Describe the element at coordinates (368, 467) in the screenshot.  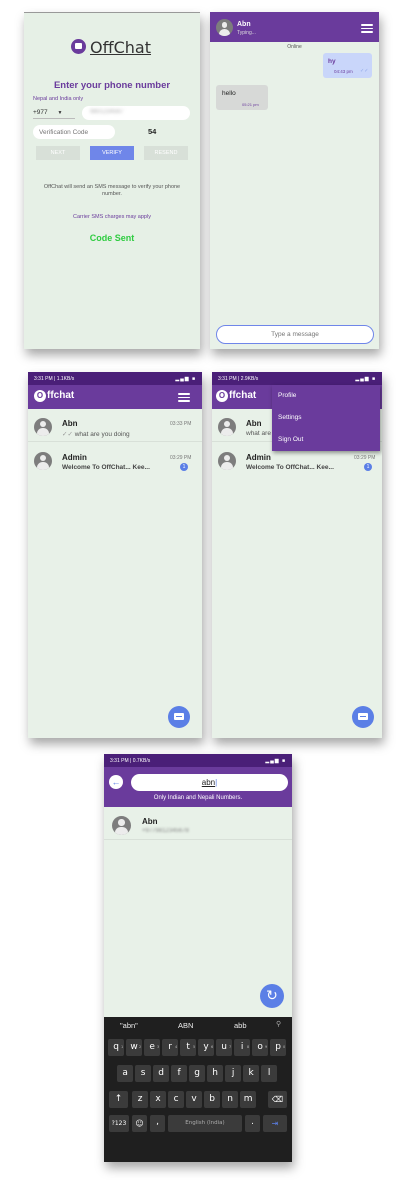
I see `unread-badge: 1` at that location.